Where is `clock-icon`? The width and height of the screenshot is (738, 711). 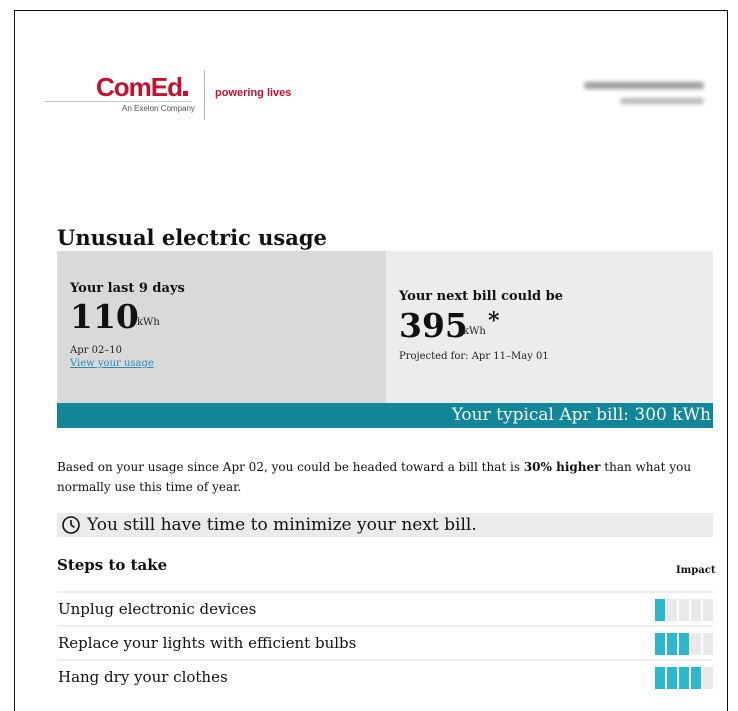
clock-icon is located at coordinates (71, 525).